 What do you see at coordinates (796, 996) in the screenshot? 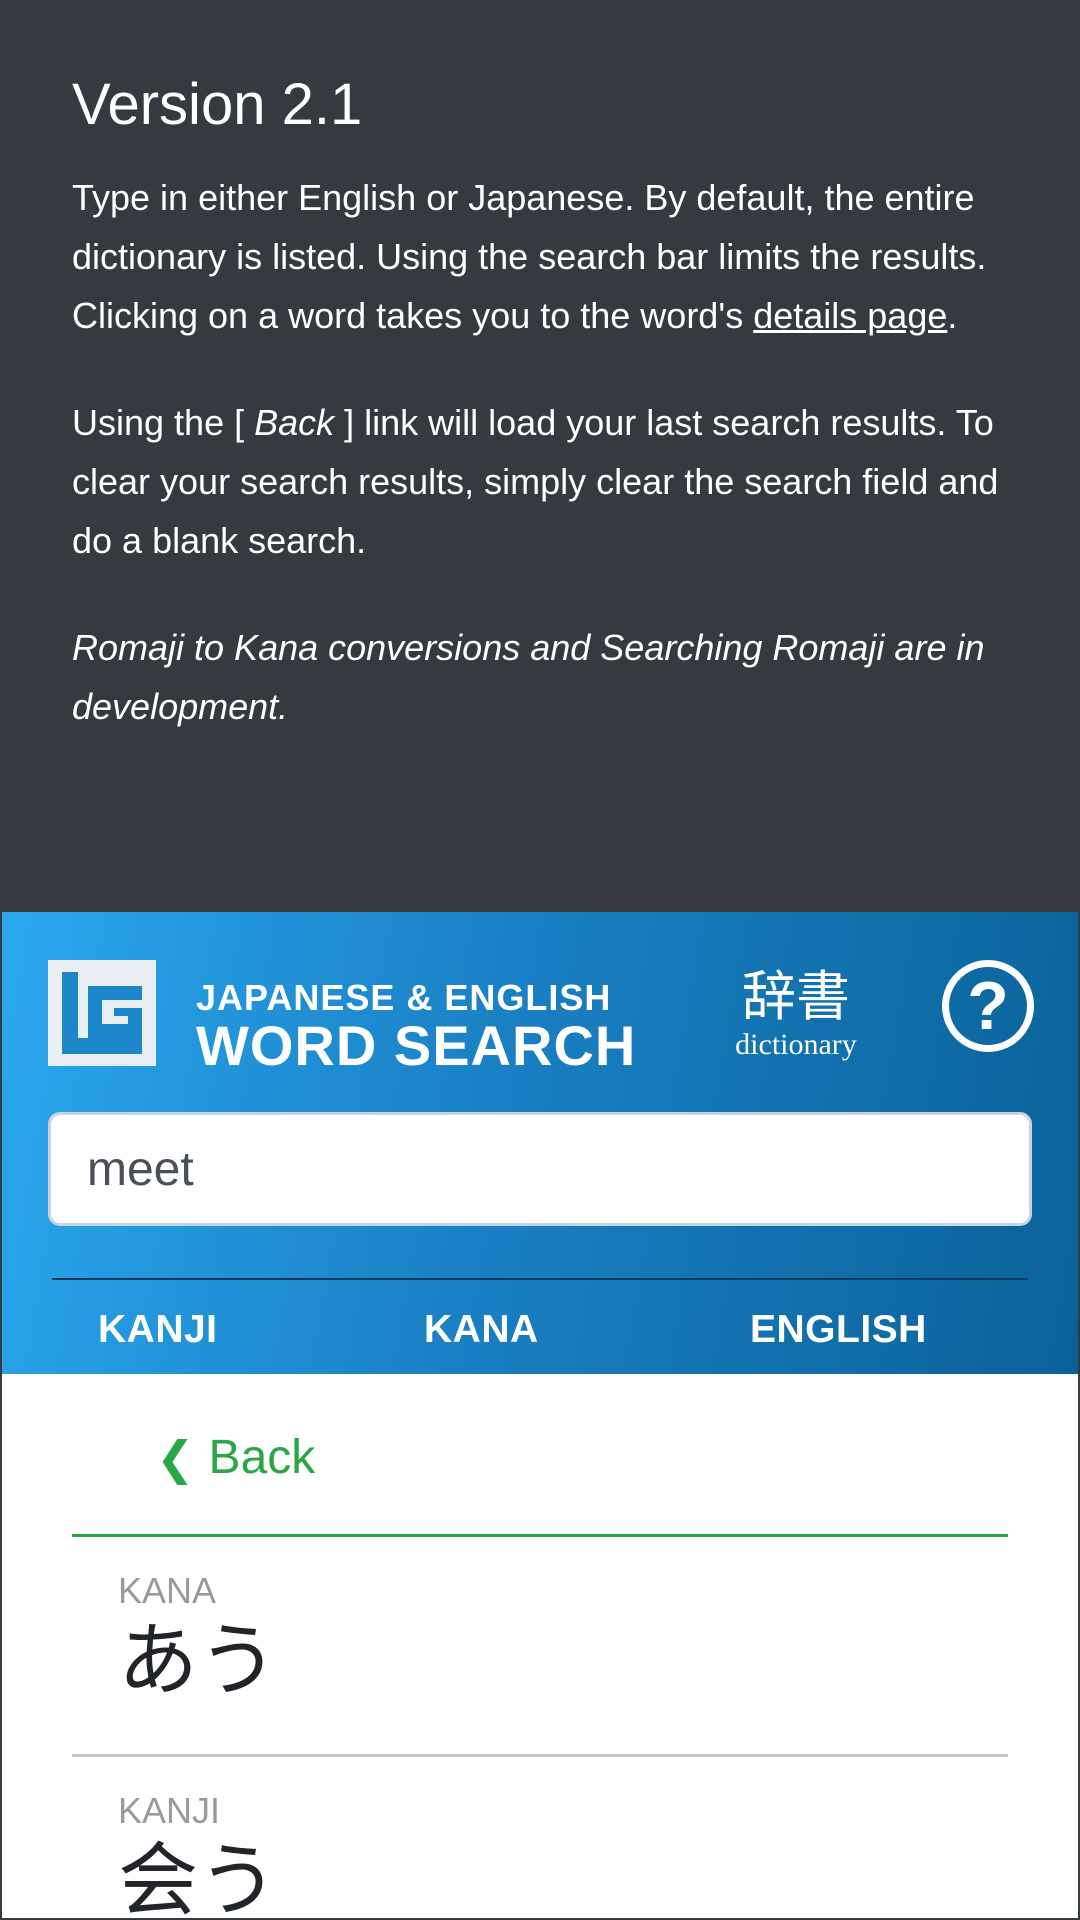
I see `dictionary-kanji: 辞書` at bounding box center [796, 996].